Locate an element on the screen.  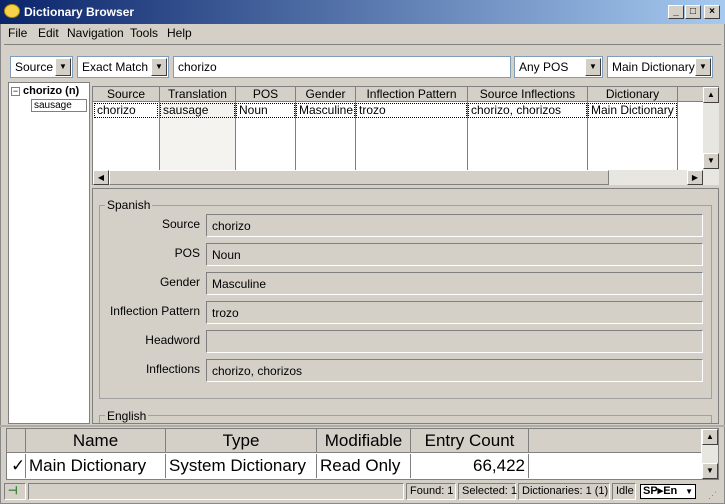
pos-value: Any POS is located at coordinates (544, 67).